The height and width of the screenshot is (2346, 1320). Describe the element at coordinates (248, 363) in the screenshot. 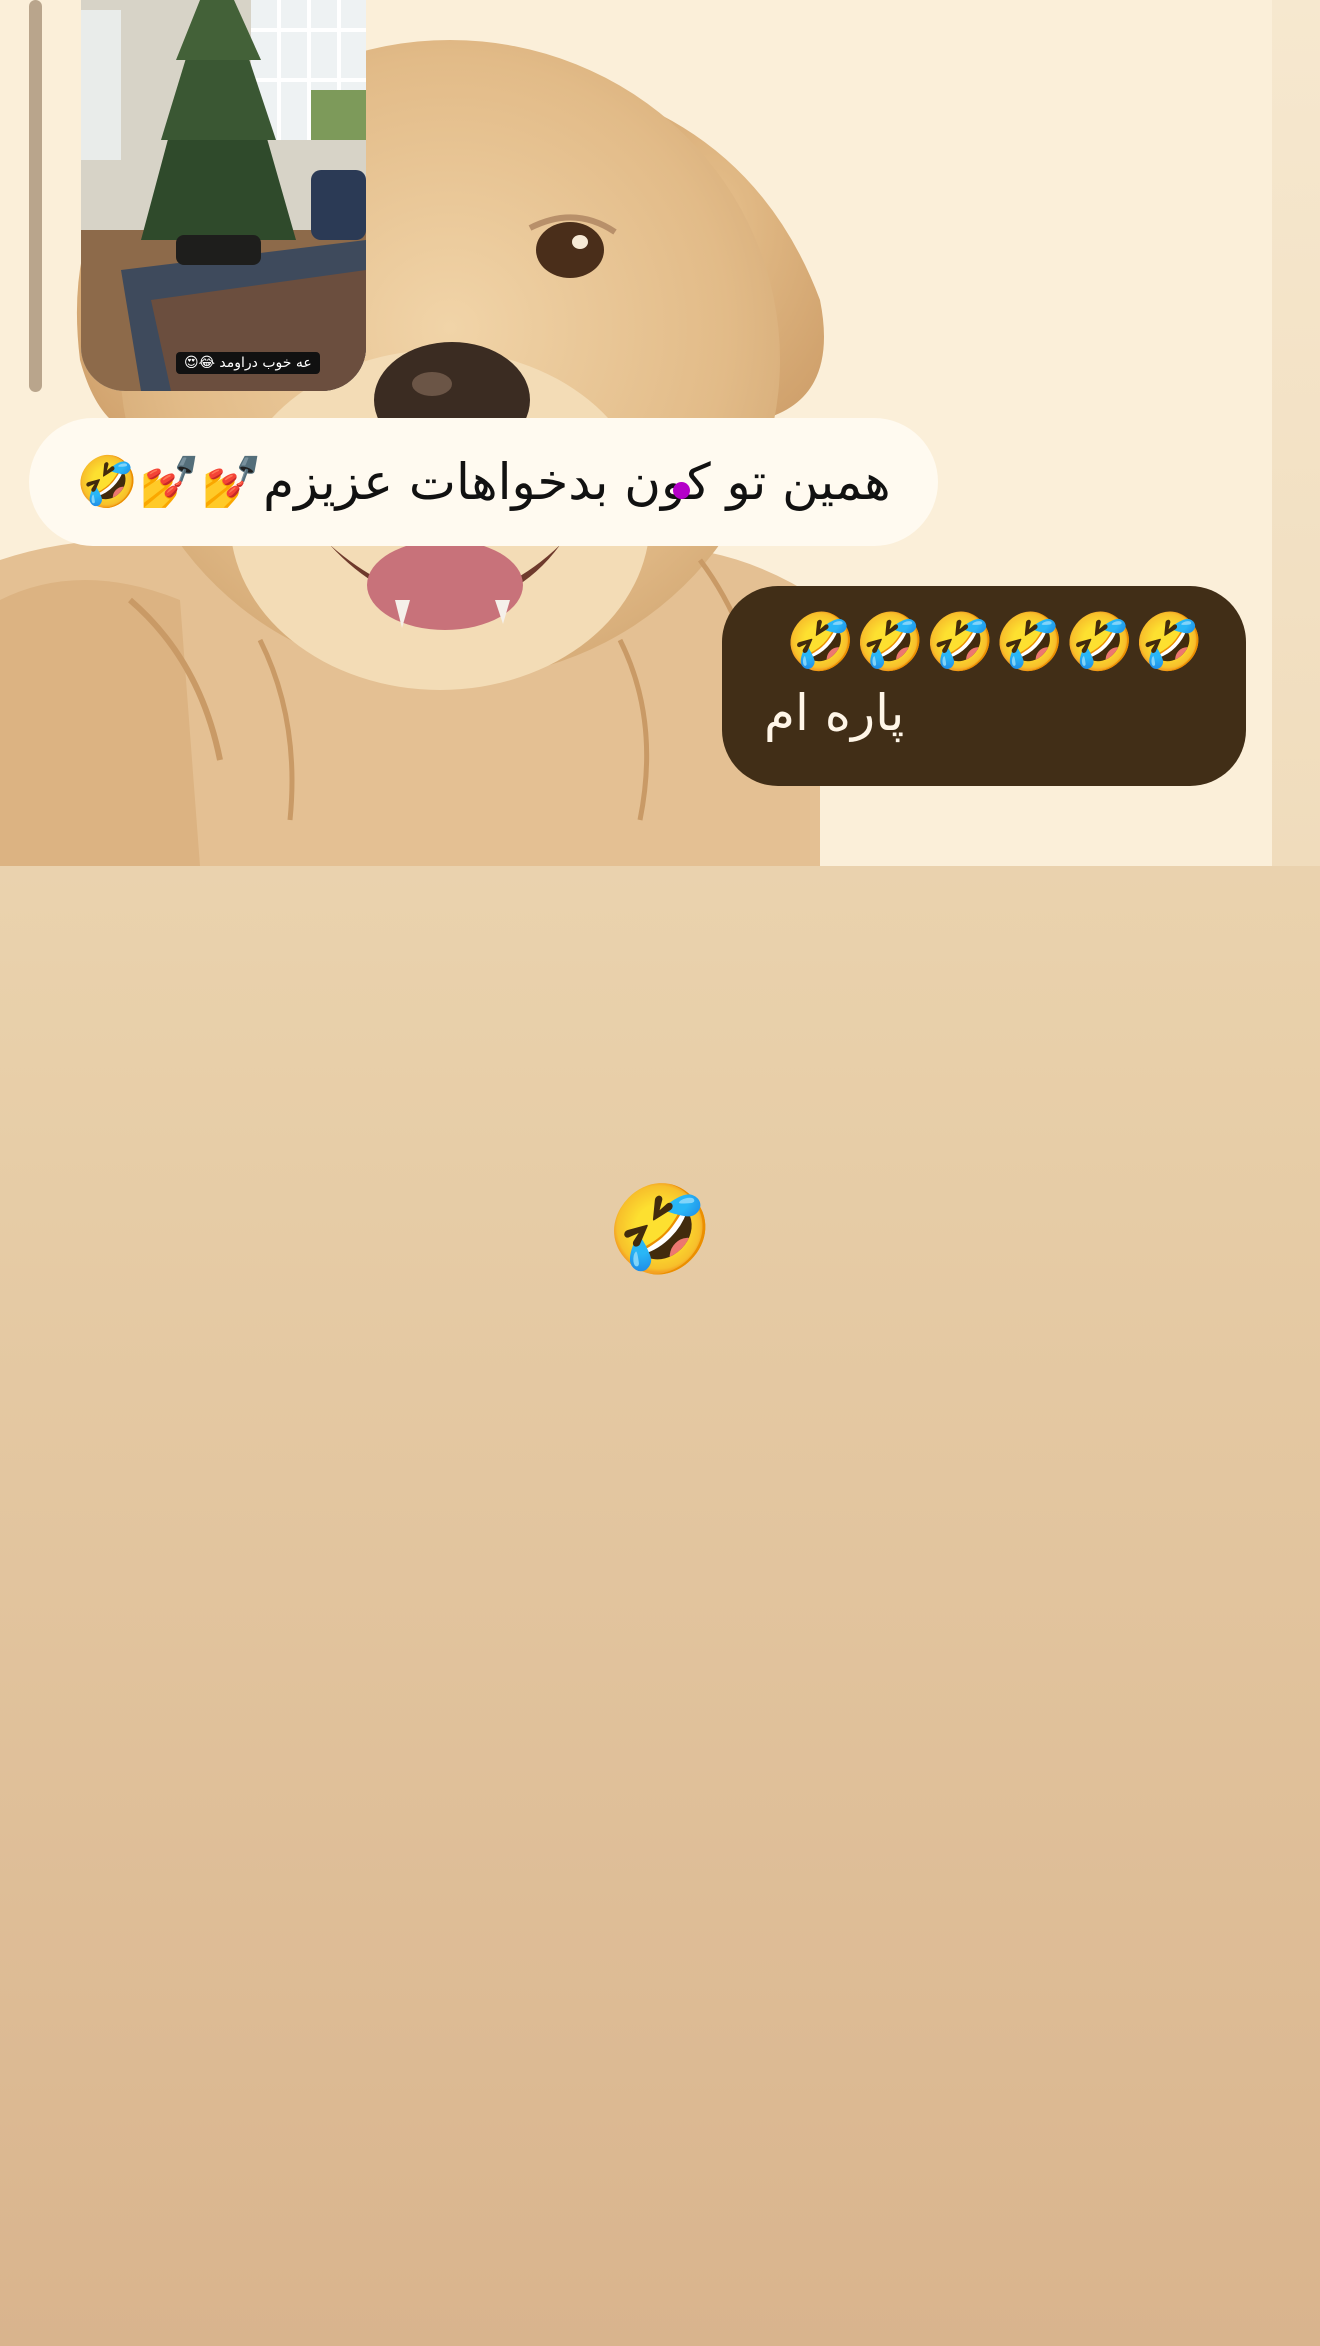

I see `media-caption: عه خوب دراومد 😂😍` at that location.